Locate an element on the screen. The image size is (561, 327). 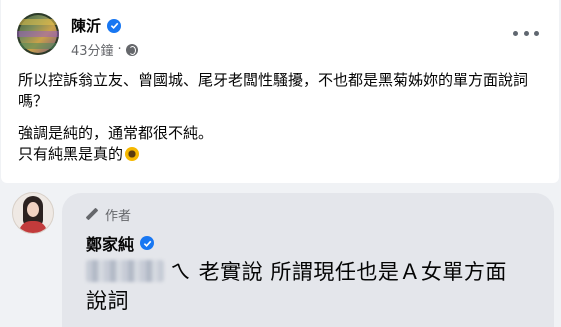
post-meta: 43分鐘 · is located at coordinates (104, 49).